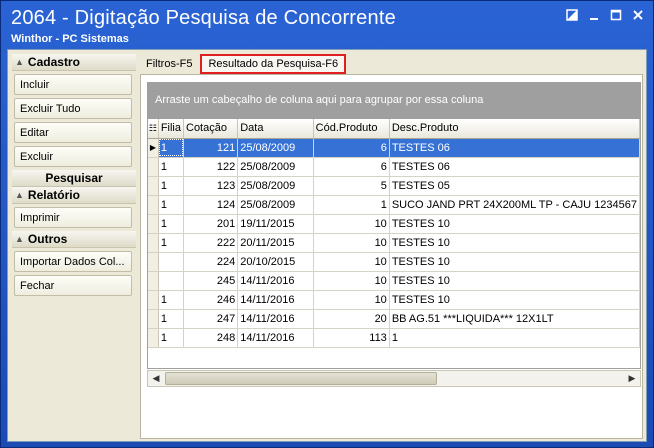  Describe the element at coordinates (73, 285) in the screenshot. I see `fechar-button: Fechar` at that location.